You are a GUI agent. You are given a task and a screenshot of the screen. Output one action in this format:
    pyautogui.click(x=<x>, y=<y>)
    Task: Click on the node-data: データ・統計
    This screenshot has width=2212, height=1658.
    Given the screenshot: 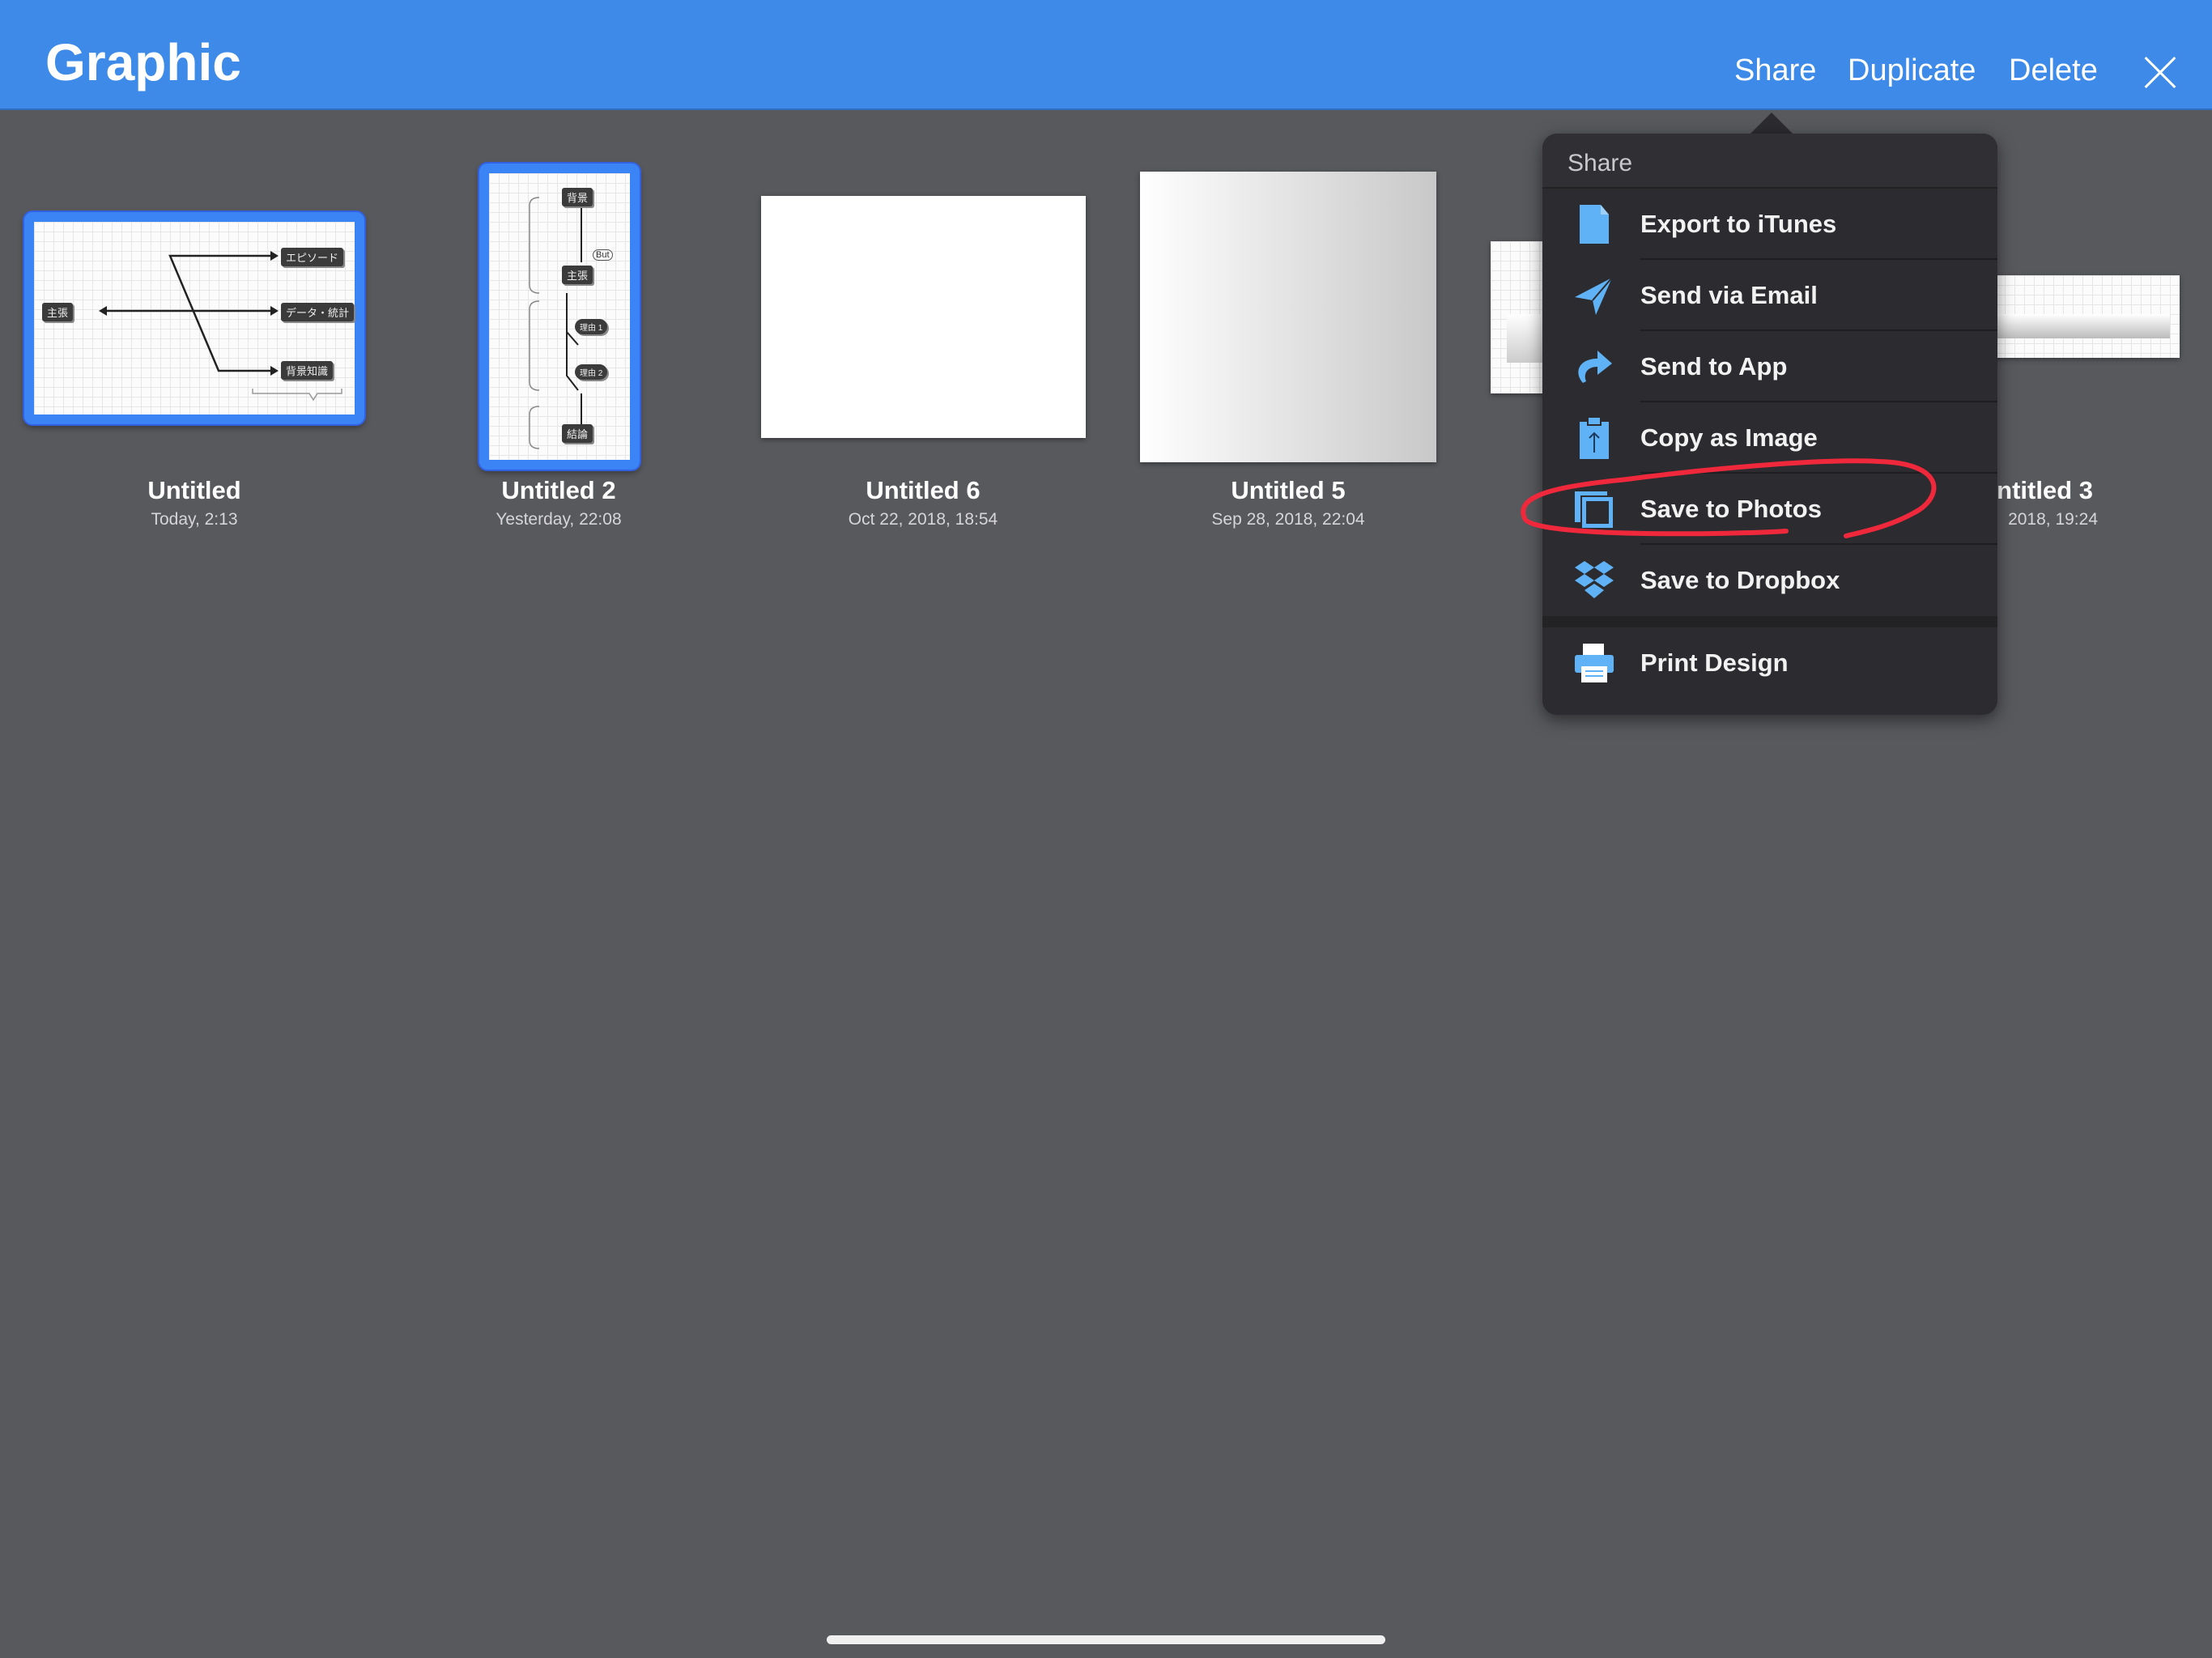 What is the action you would take?
    pyautogui.click(x=318, y=312)
    